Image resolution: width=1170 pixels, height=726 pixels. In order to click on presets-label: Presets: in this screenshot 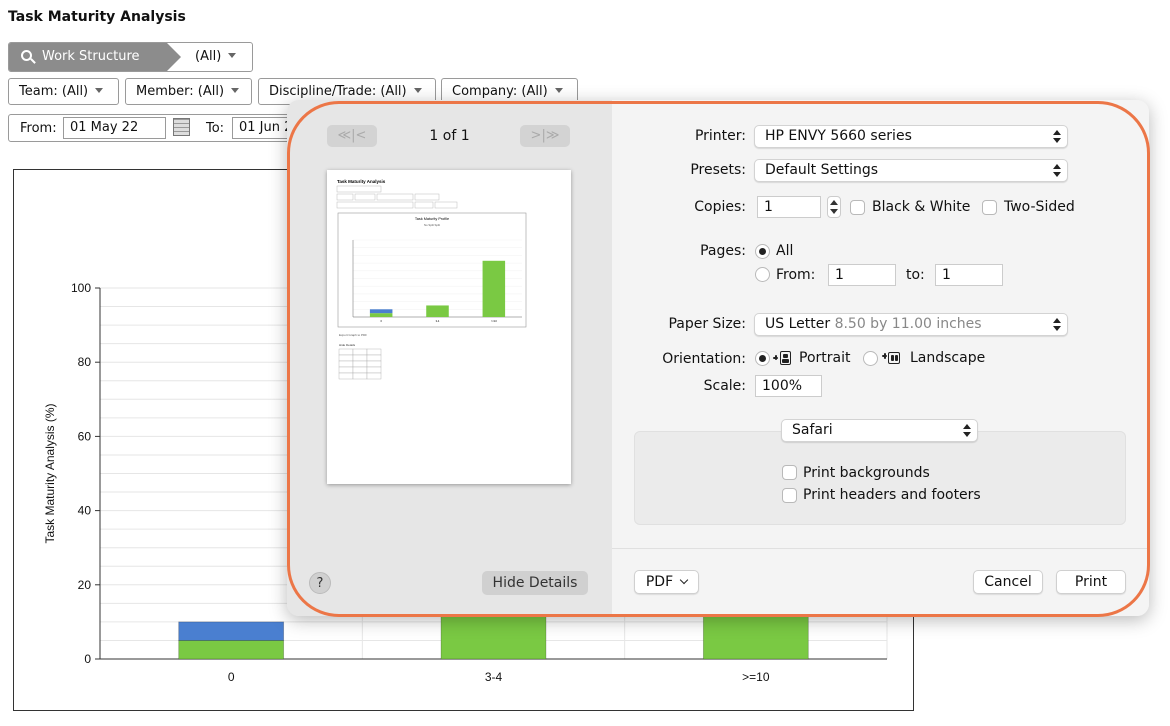, I will do `click(718, 170)`.